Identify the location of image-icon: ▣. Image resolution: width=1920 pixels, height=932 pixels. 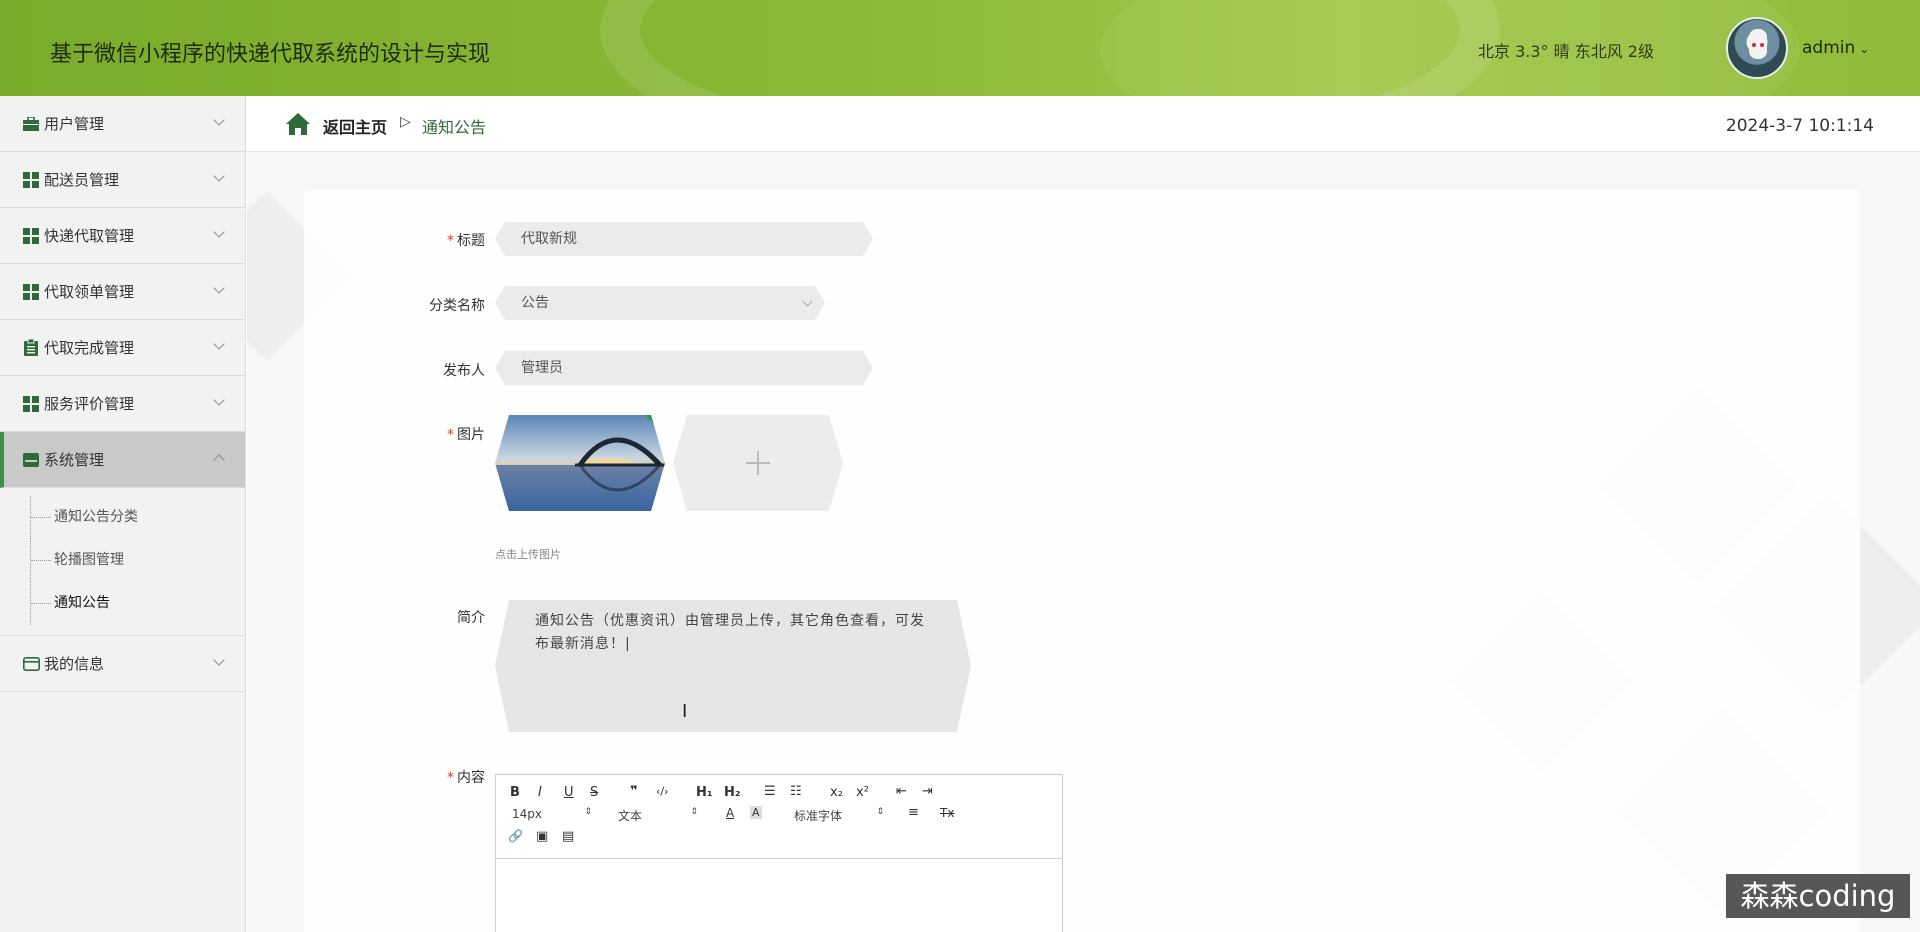
(542, 836).